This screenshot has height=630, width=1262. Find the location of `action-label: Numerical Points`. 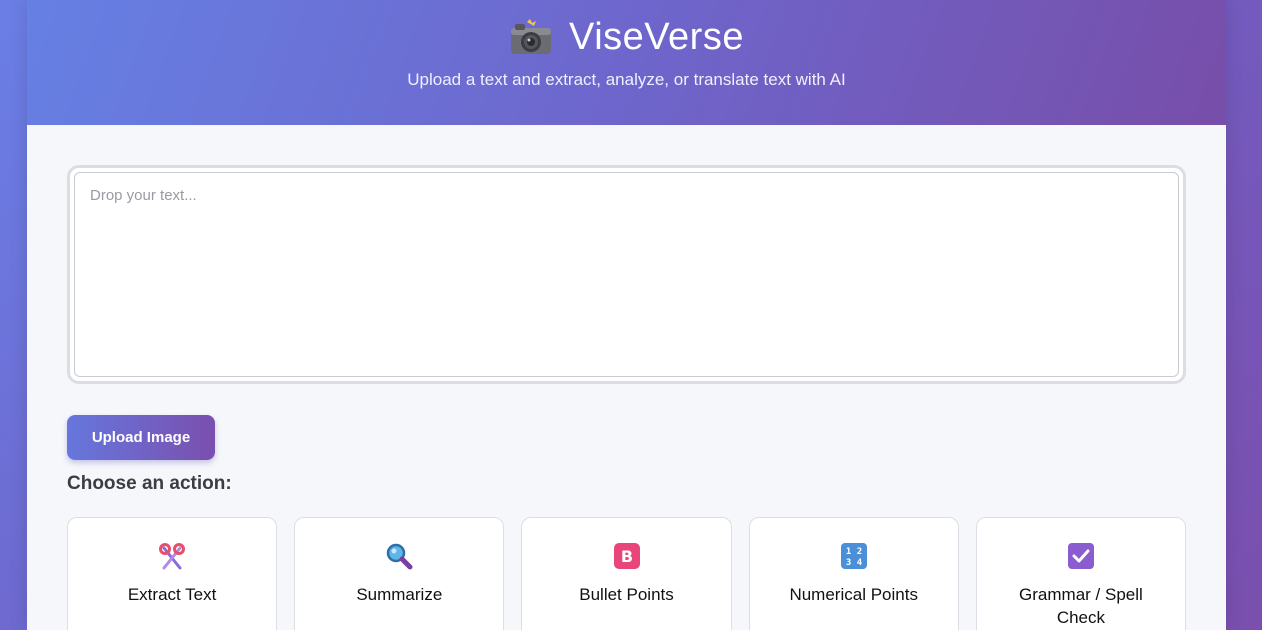

action-label: Numerical Points is located at coordinates (853, 594).